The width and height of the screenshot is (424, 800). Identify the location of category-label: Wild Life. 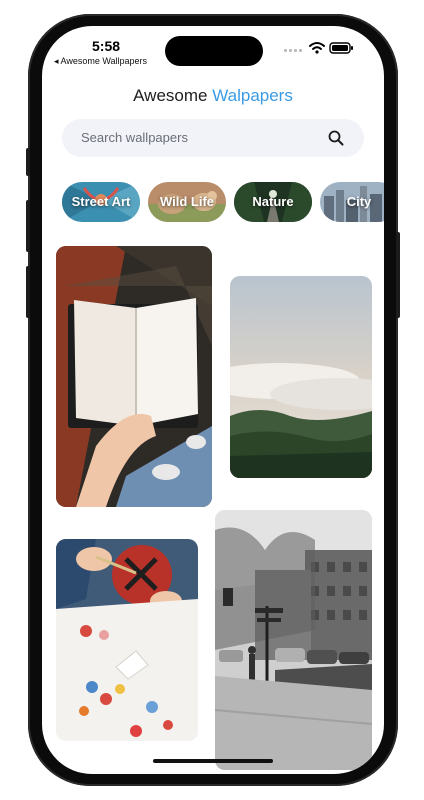
(187, 201).